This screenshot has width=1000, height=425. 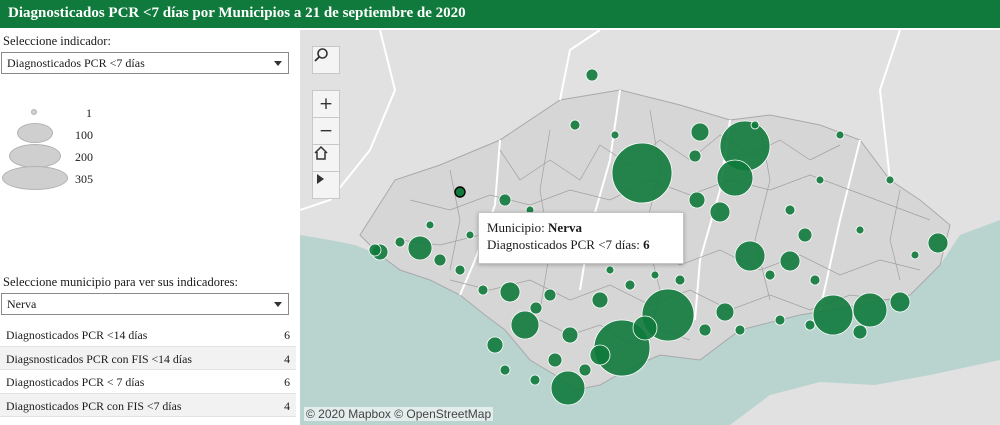 I want to click on zoom-in-button: +, so click(x=326, y=104).